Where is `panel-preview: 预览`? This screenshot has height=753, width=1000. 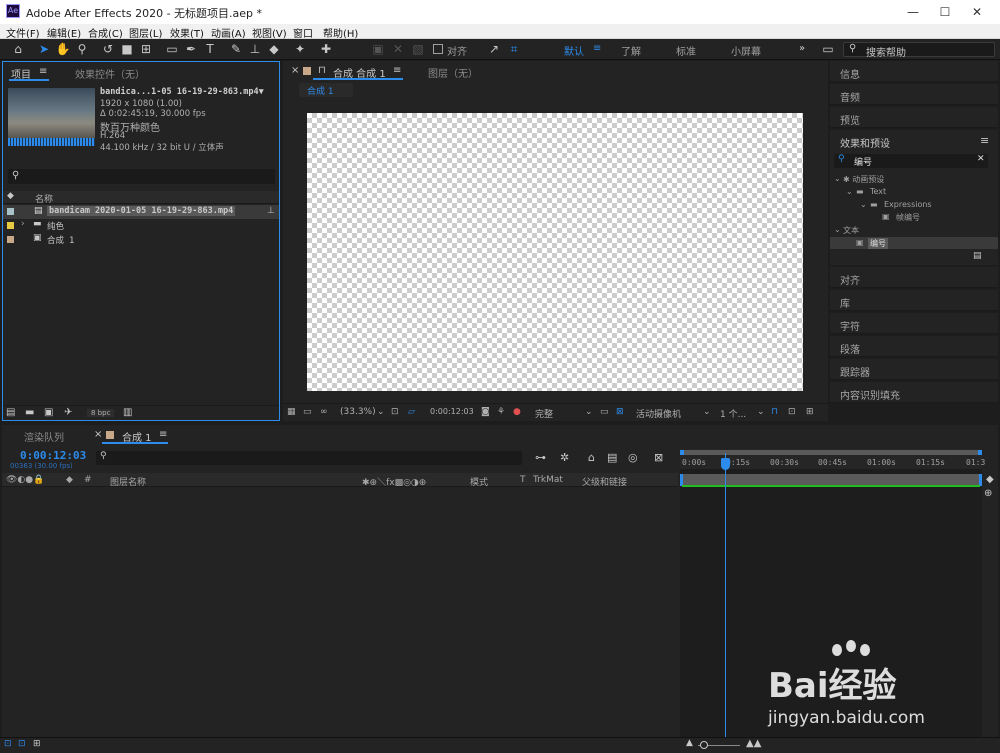
panel-preview: 预览 is located at coordinates (914, 117).